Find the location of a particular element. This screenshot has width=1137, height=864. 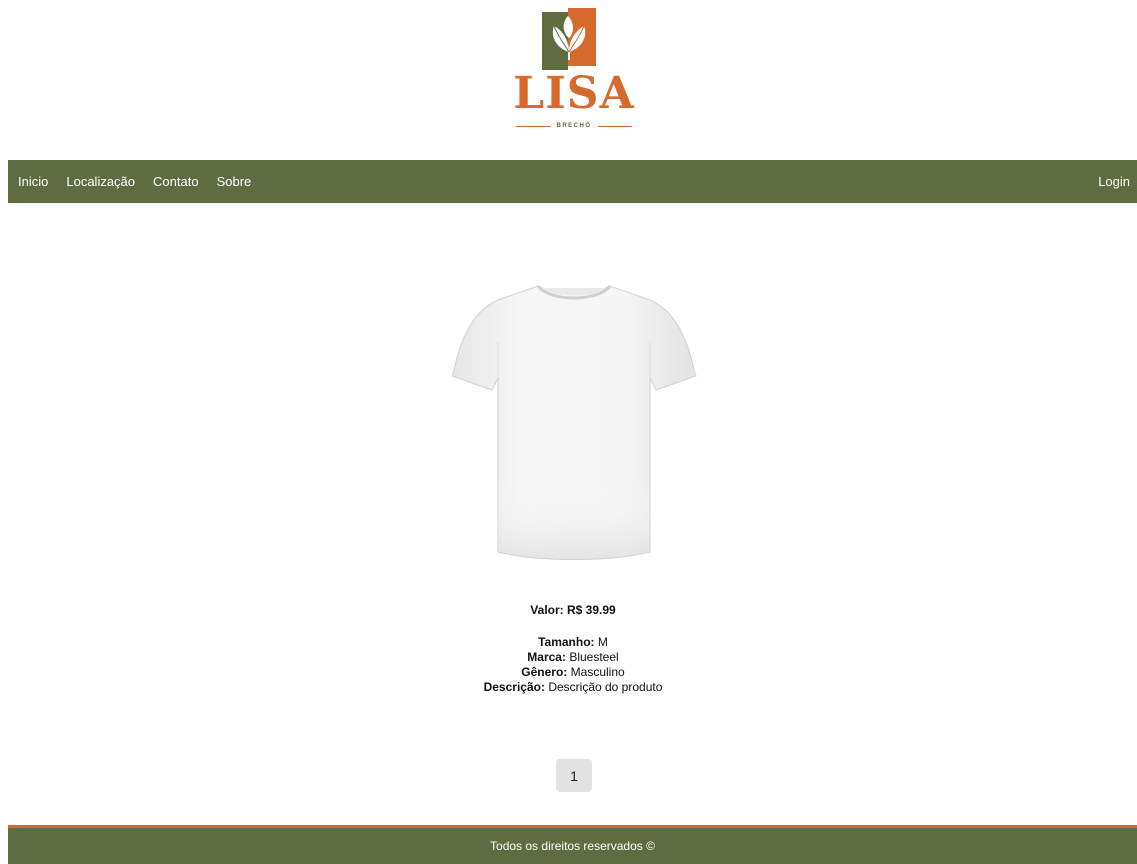

description-value: Descrição do produto is located at coordinates (605, 687).